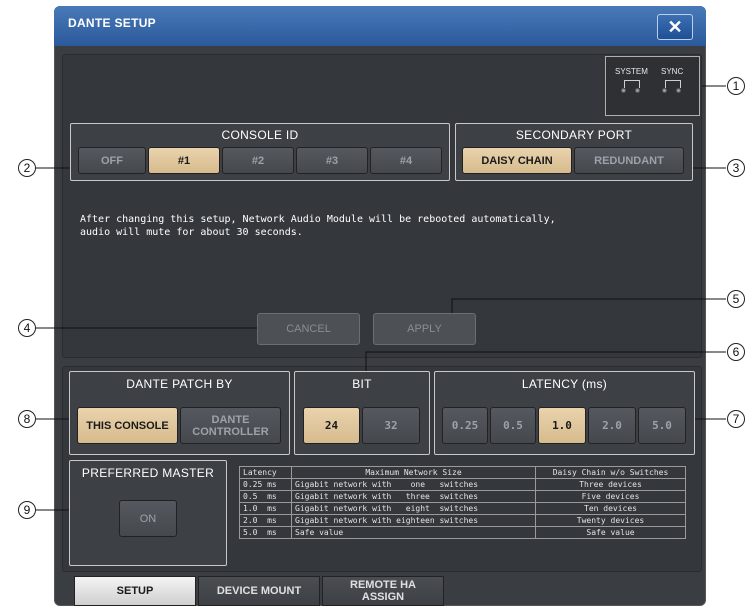  Describe the element at coordinates (736, 168) in the screenshot. I see `callout-3: 3` at that location.